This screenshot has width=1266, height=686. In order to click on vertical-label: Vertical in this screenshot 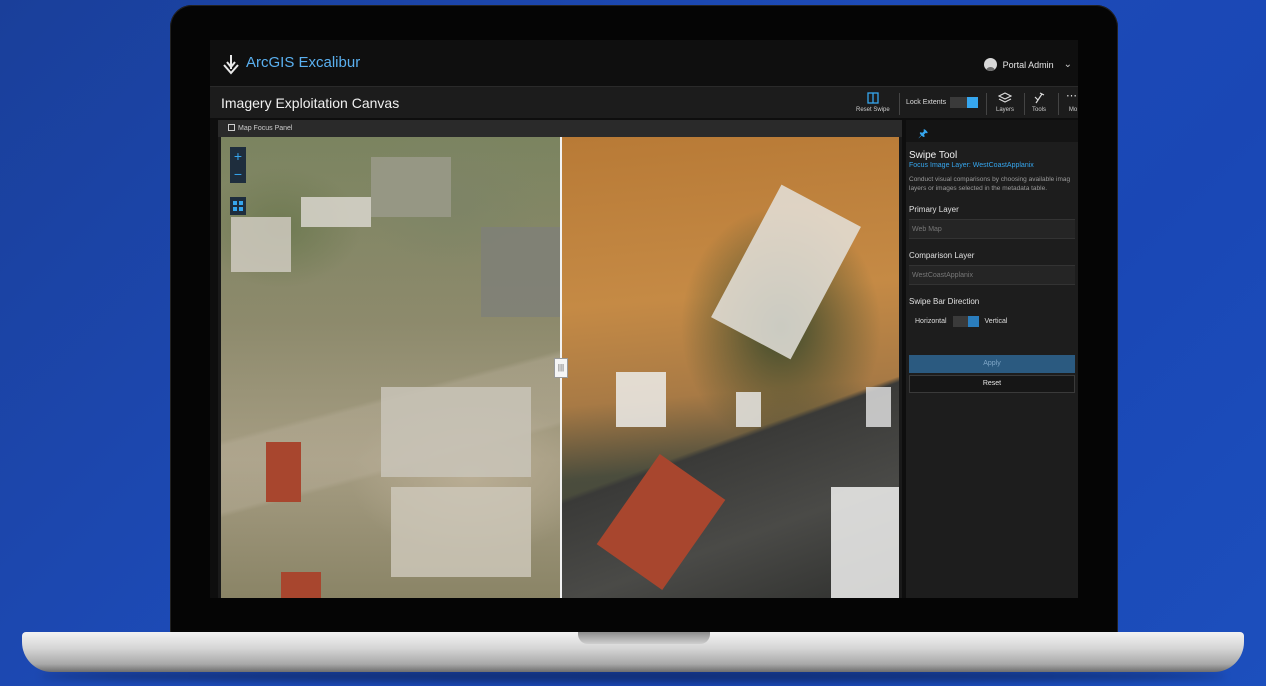, I will do `click(996, 321)`.